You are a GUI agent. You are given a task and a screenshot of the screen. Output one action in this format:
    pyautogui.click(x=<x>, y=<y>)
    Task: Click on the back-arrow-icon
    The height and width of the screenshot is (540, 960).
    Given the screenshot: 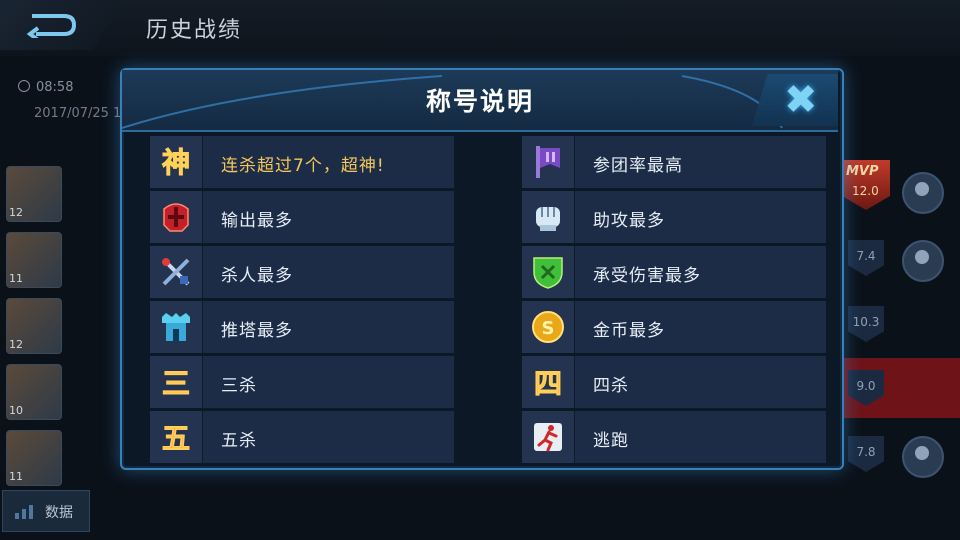 What is the action you would take?
    pyautogui.click(x=51, y=26)
    